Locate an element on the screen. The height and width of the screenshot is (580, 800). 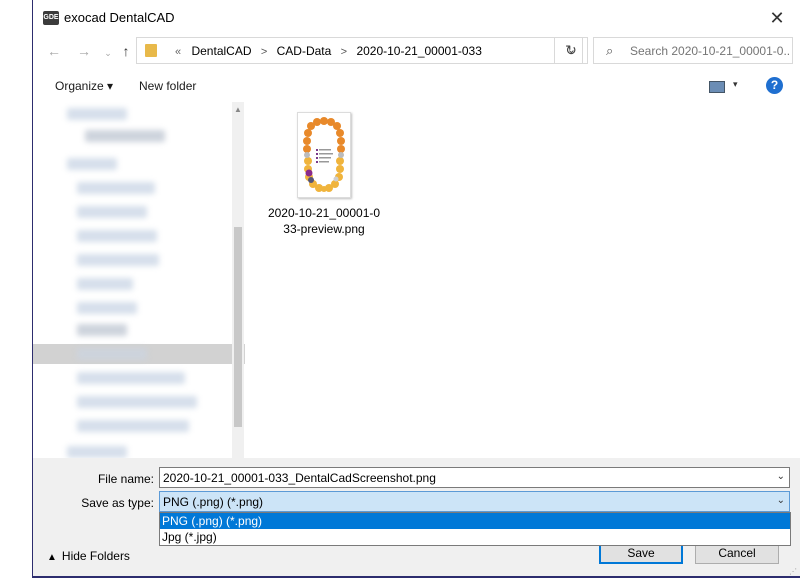
chevron-down-icon: ▾ is located at coordinates (735, 84).